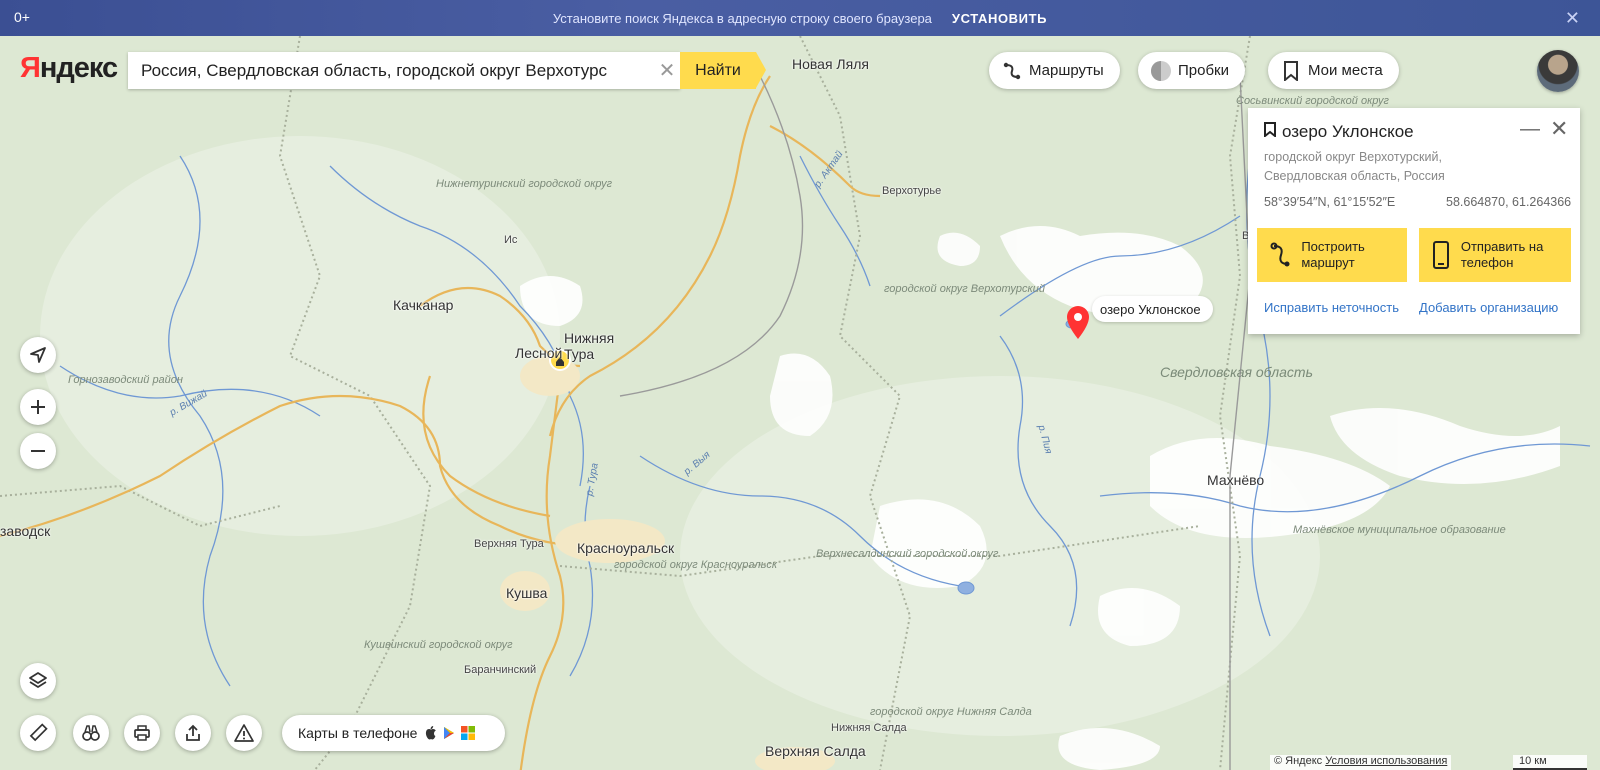  I want to click on app-stores, so click(450, 733).